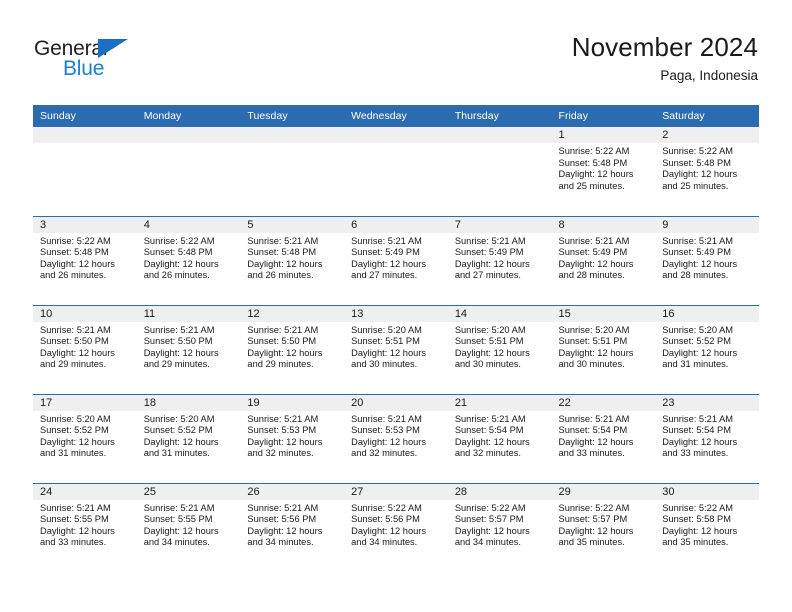  What do you see at coordinates (385, 430) in the screenshot?
I see `sunset-text: Sunset: 5:53 PM` at bounding box center [385, 430].